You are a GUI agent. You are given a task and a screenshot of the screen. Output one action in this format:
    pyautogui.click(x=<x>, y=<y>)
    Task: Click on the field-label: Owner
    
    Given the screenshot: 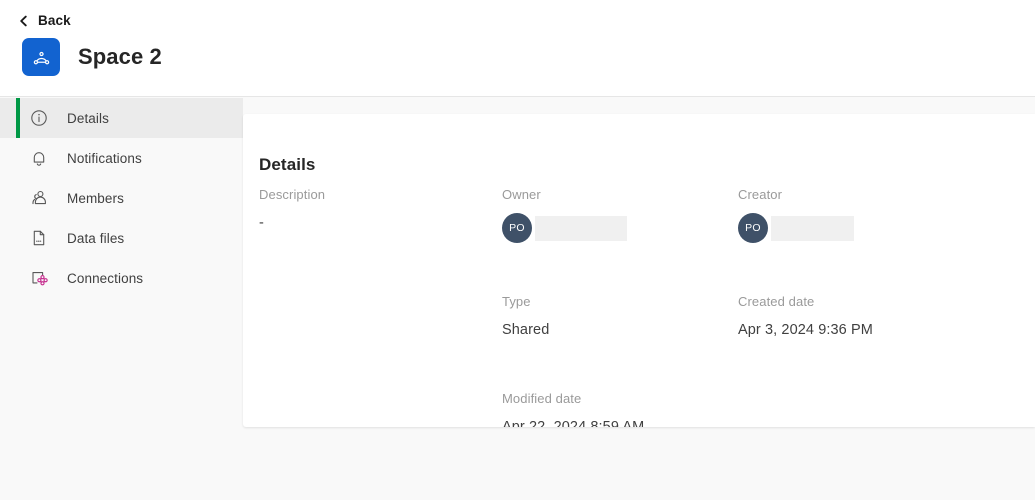 What is the action you would take?
    pyautogui.click(x=521, y=194)
    